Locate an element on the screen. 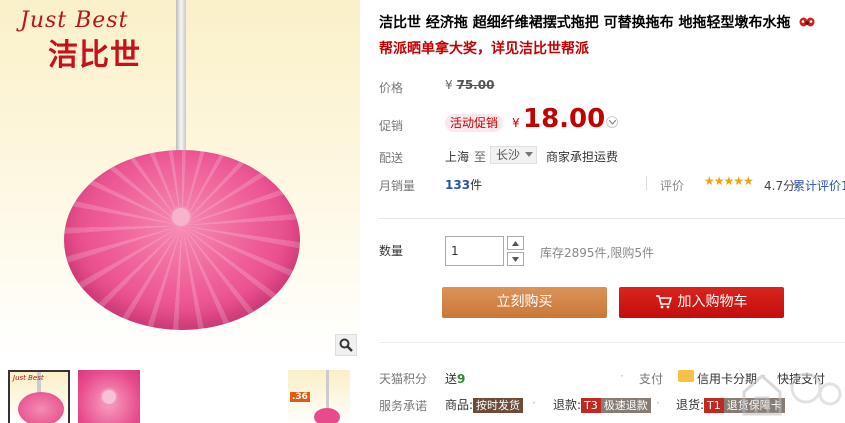 This screenshot has width=845, height=423. monthly-sales-count: 133 is located at coordinates (458, 185).